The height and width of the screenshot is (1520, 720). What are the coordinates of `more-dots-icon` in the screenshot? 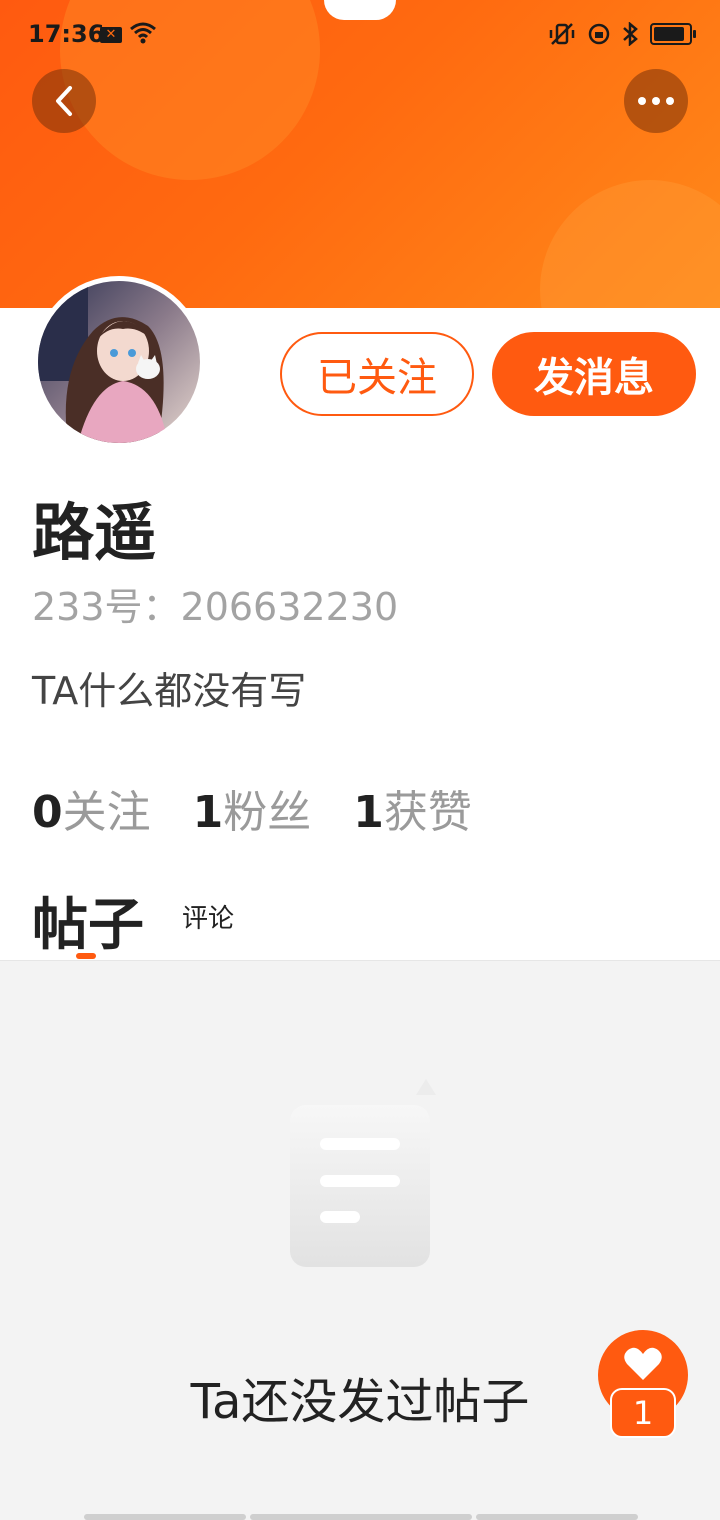 It's located at (656, 101).